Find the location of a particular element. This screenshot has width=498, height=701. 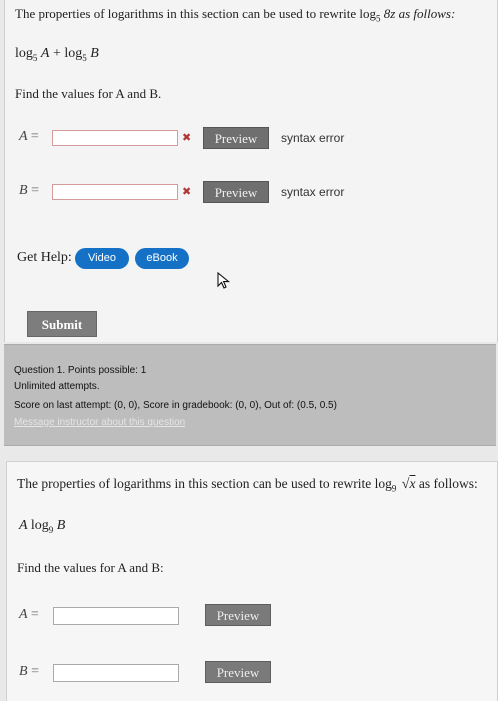

attempts-text: Unlimited attempts. is located at coordinates (57, 386).